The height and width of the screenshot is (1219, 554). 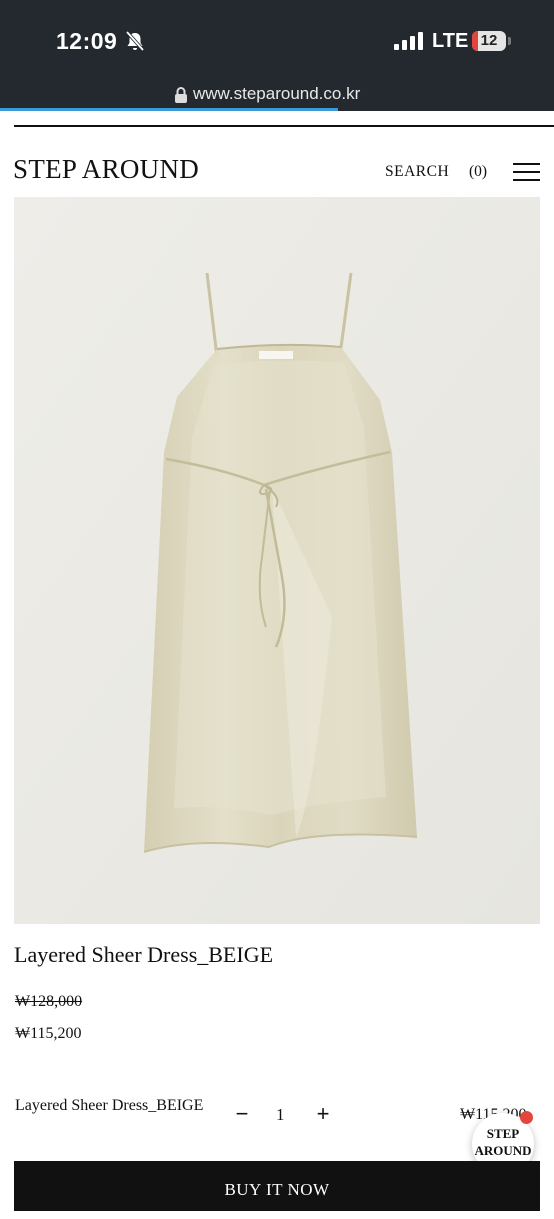 I want to click on page-load-progress, so click(x=169, y=109).